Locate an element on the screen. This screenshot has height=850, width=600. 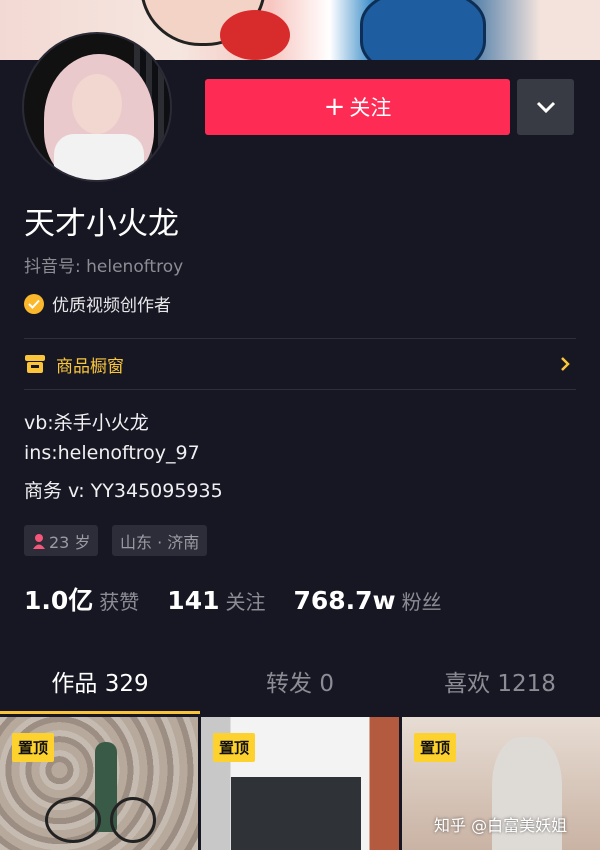
chevron-right-icon is located at coordinates (565, 364).